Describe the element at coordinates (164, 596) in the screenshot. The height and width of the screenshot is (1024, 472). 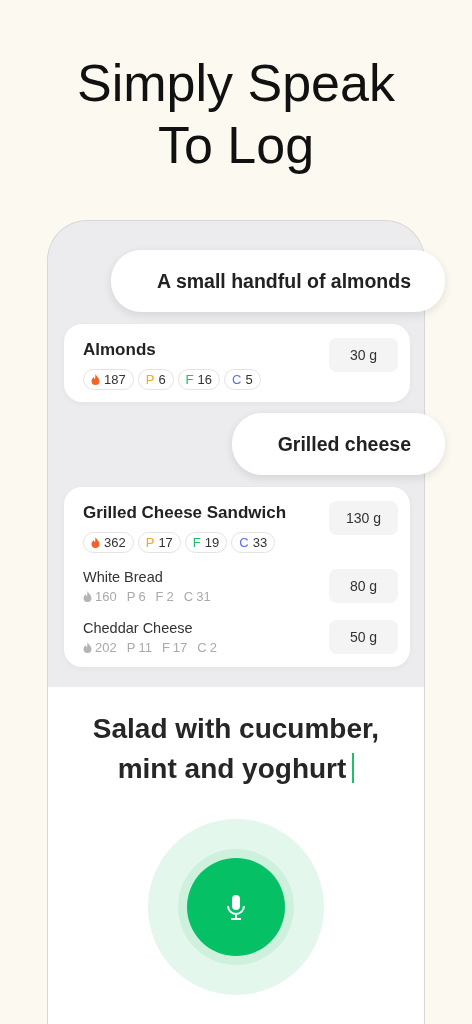
I see `macro-value: F 2` at that location.